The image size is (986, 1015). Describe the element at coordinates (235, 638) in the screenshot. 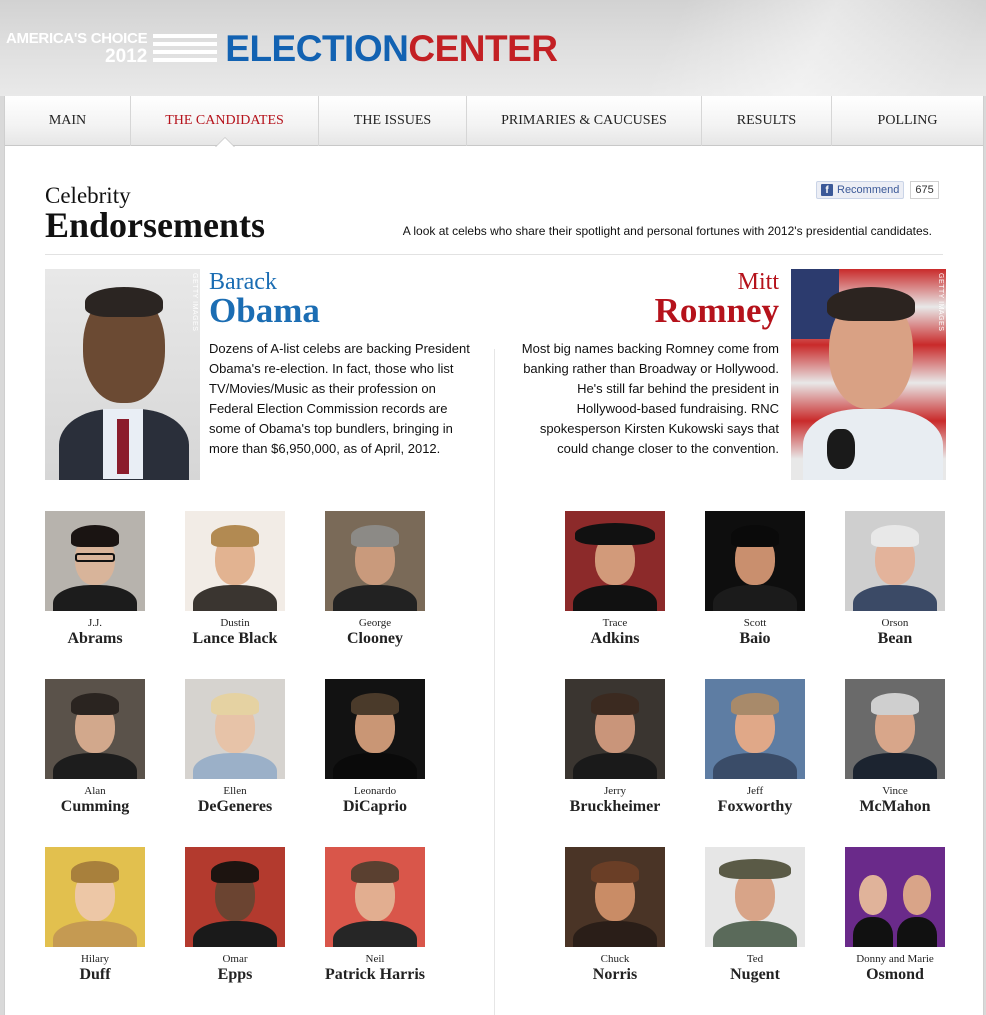

I see `celeb-last-name: Lance Black` at that location.